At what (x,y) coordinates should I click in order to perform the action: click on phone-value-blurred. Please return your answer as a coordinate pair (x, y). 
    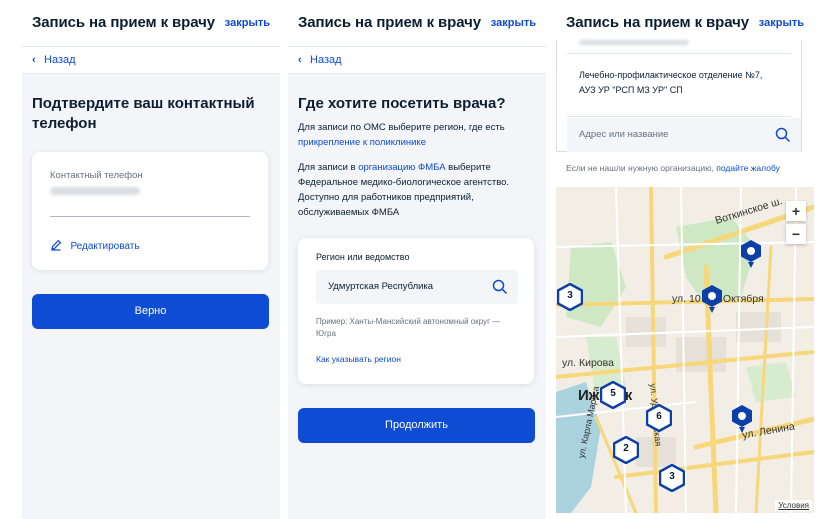
    Looking at the image, I should click on (95, 191).